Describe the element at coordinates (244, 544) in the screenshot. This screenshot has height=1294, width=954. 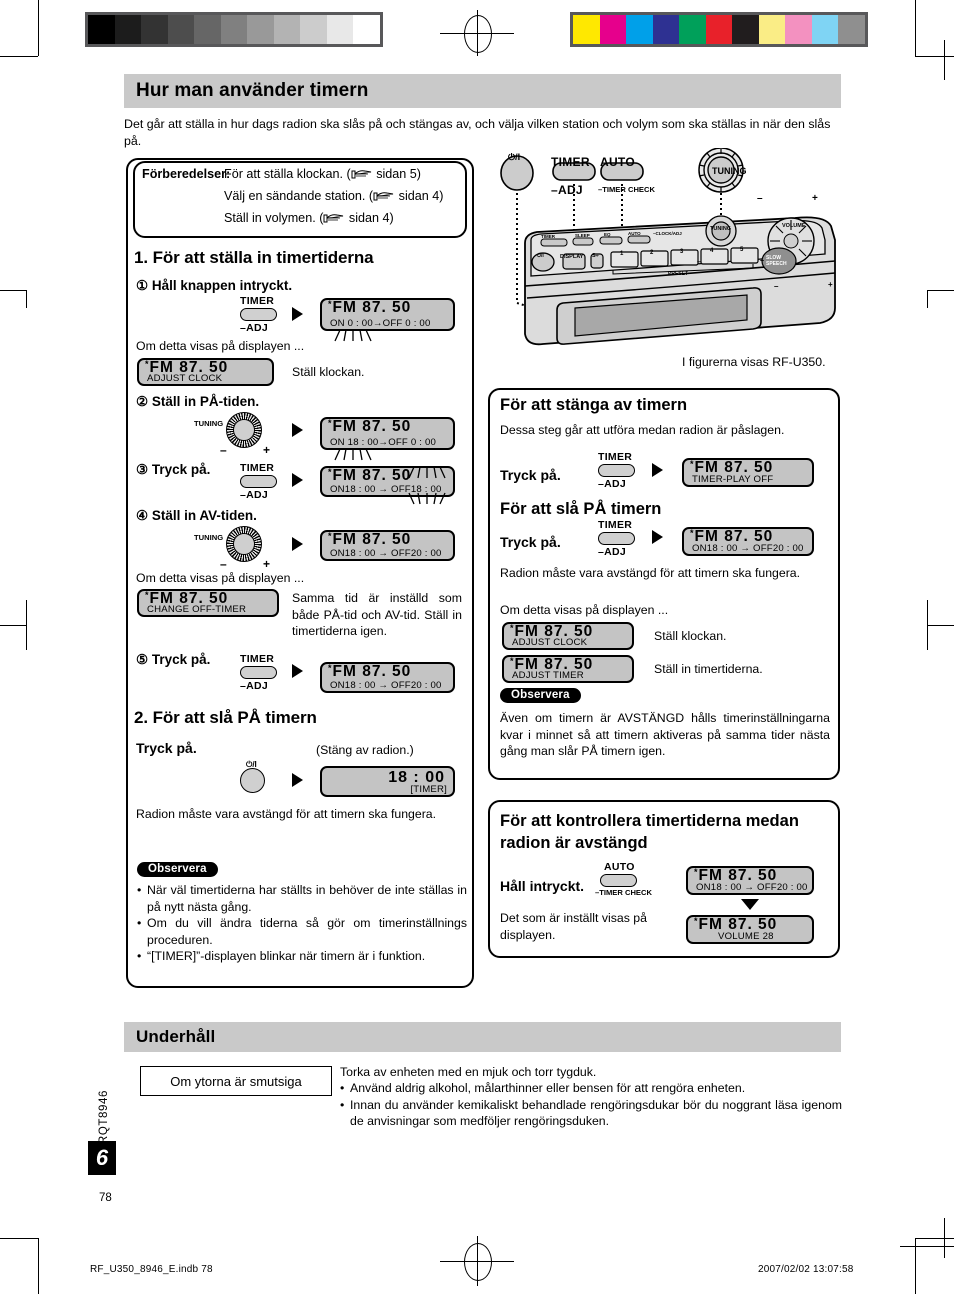
I see `step4-tuning-knob` at that location.